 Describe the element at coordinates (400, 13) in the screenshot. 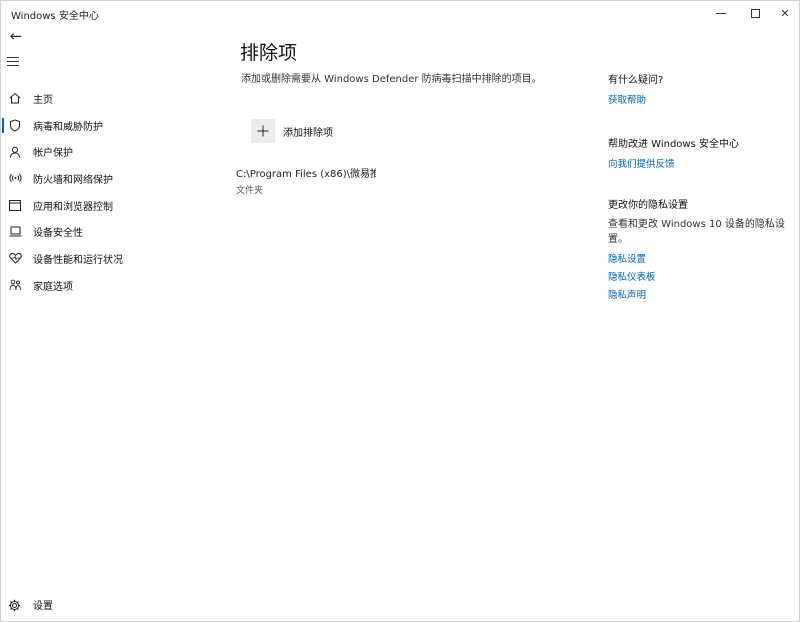

I see `title-bar: Windows 安全中心 ✕` at that location.